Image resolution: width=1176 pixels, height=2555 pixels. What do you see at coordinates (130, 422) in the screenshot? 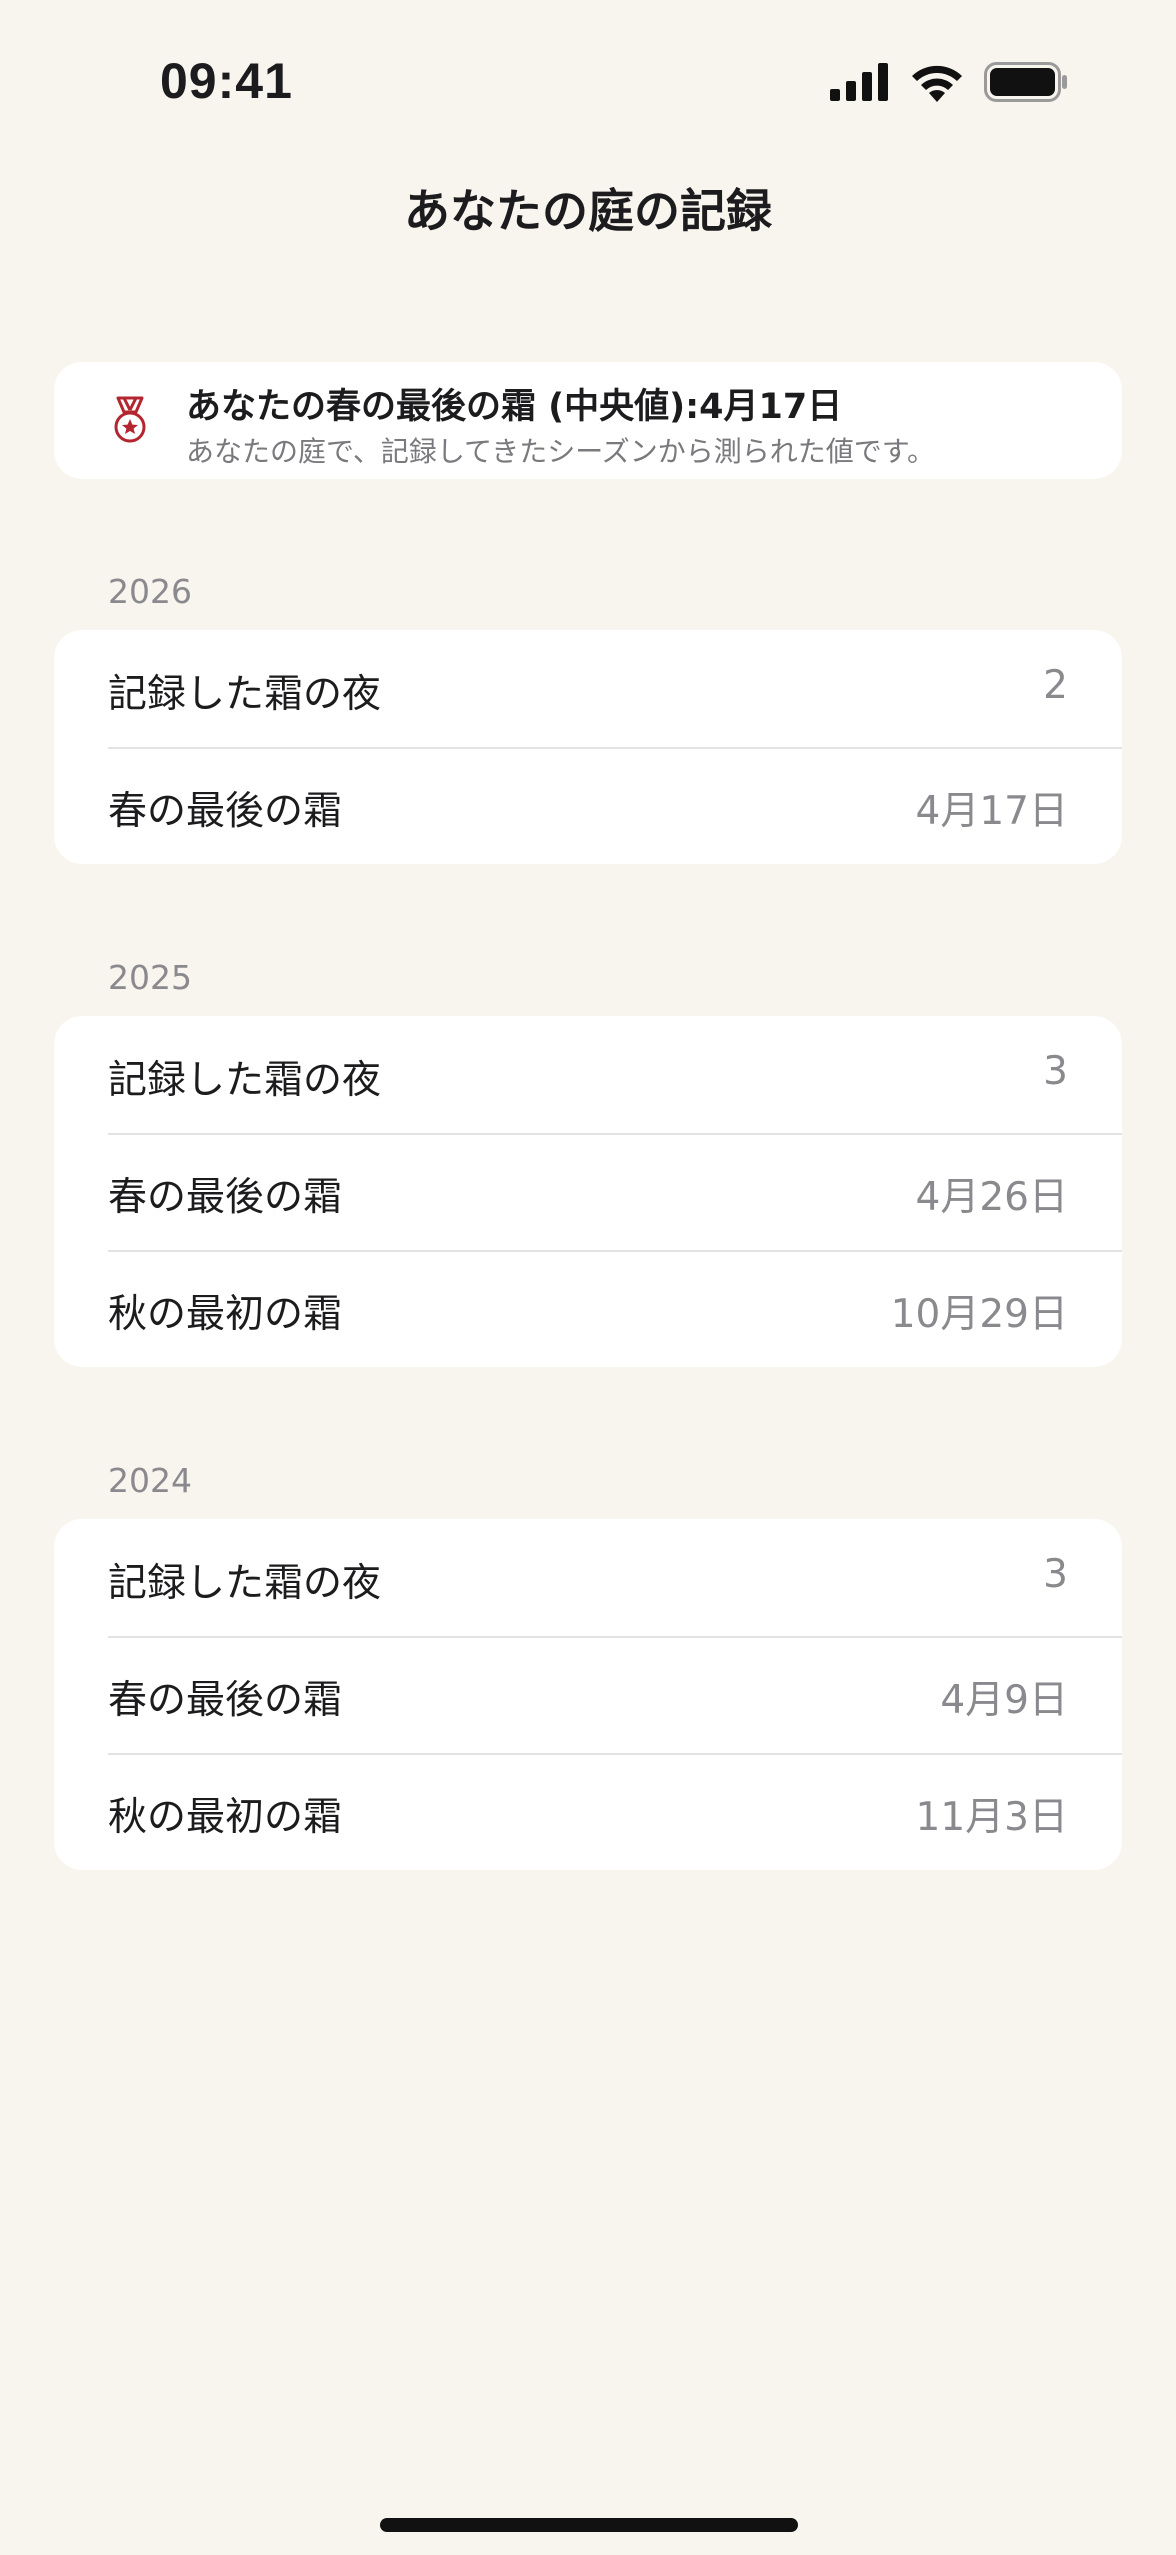
I see `medal-icon` at bounding box center [130, 422].